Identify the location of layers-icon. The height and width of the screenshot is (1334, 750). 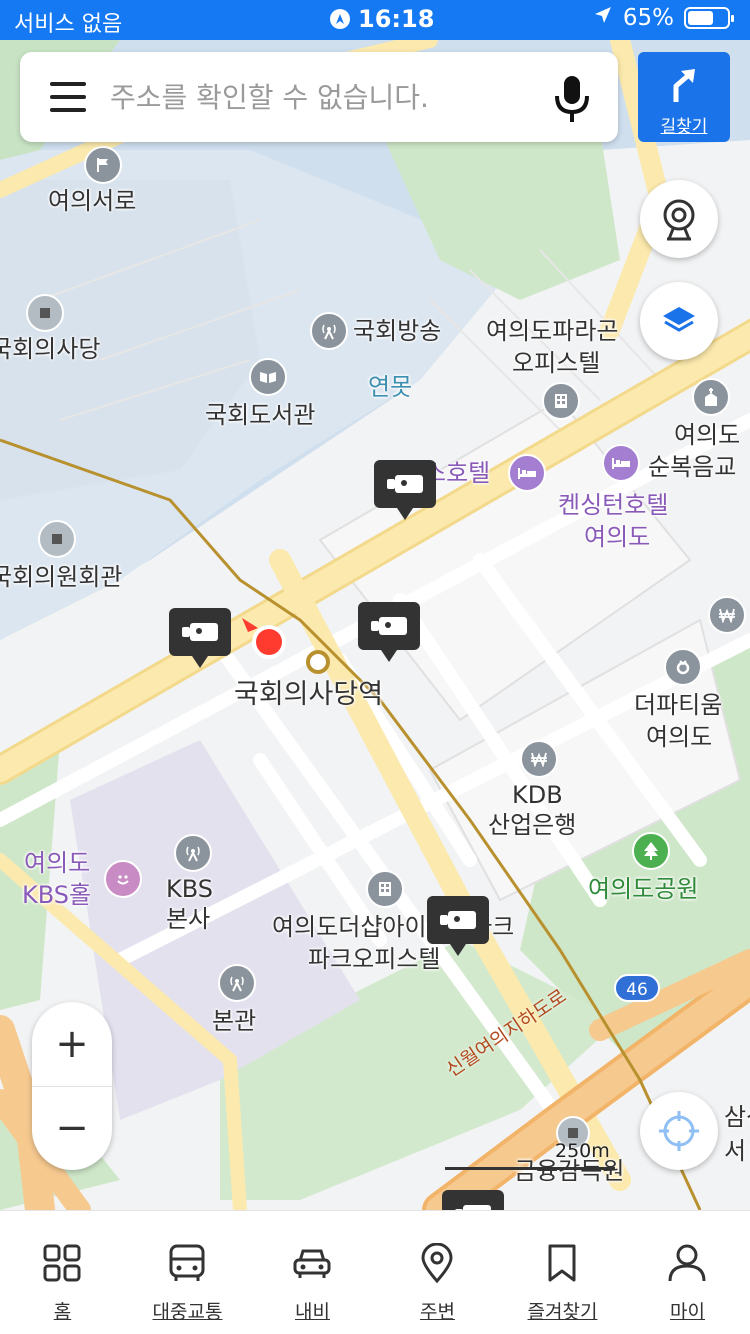
(679, 319).